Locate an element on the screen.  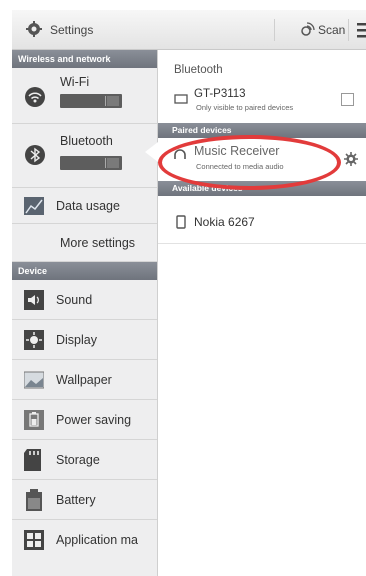
scan-button: Scan is located at coordinates (331, 30).